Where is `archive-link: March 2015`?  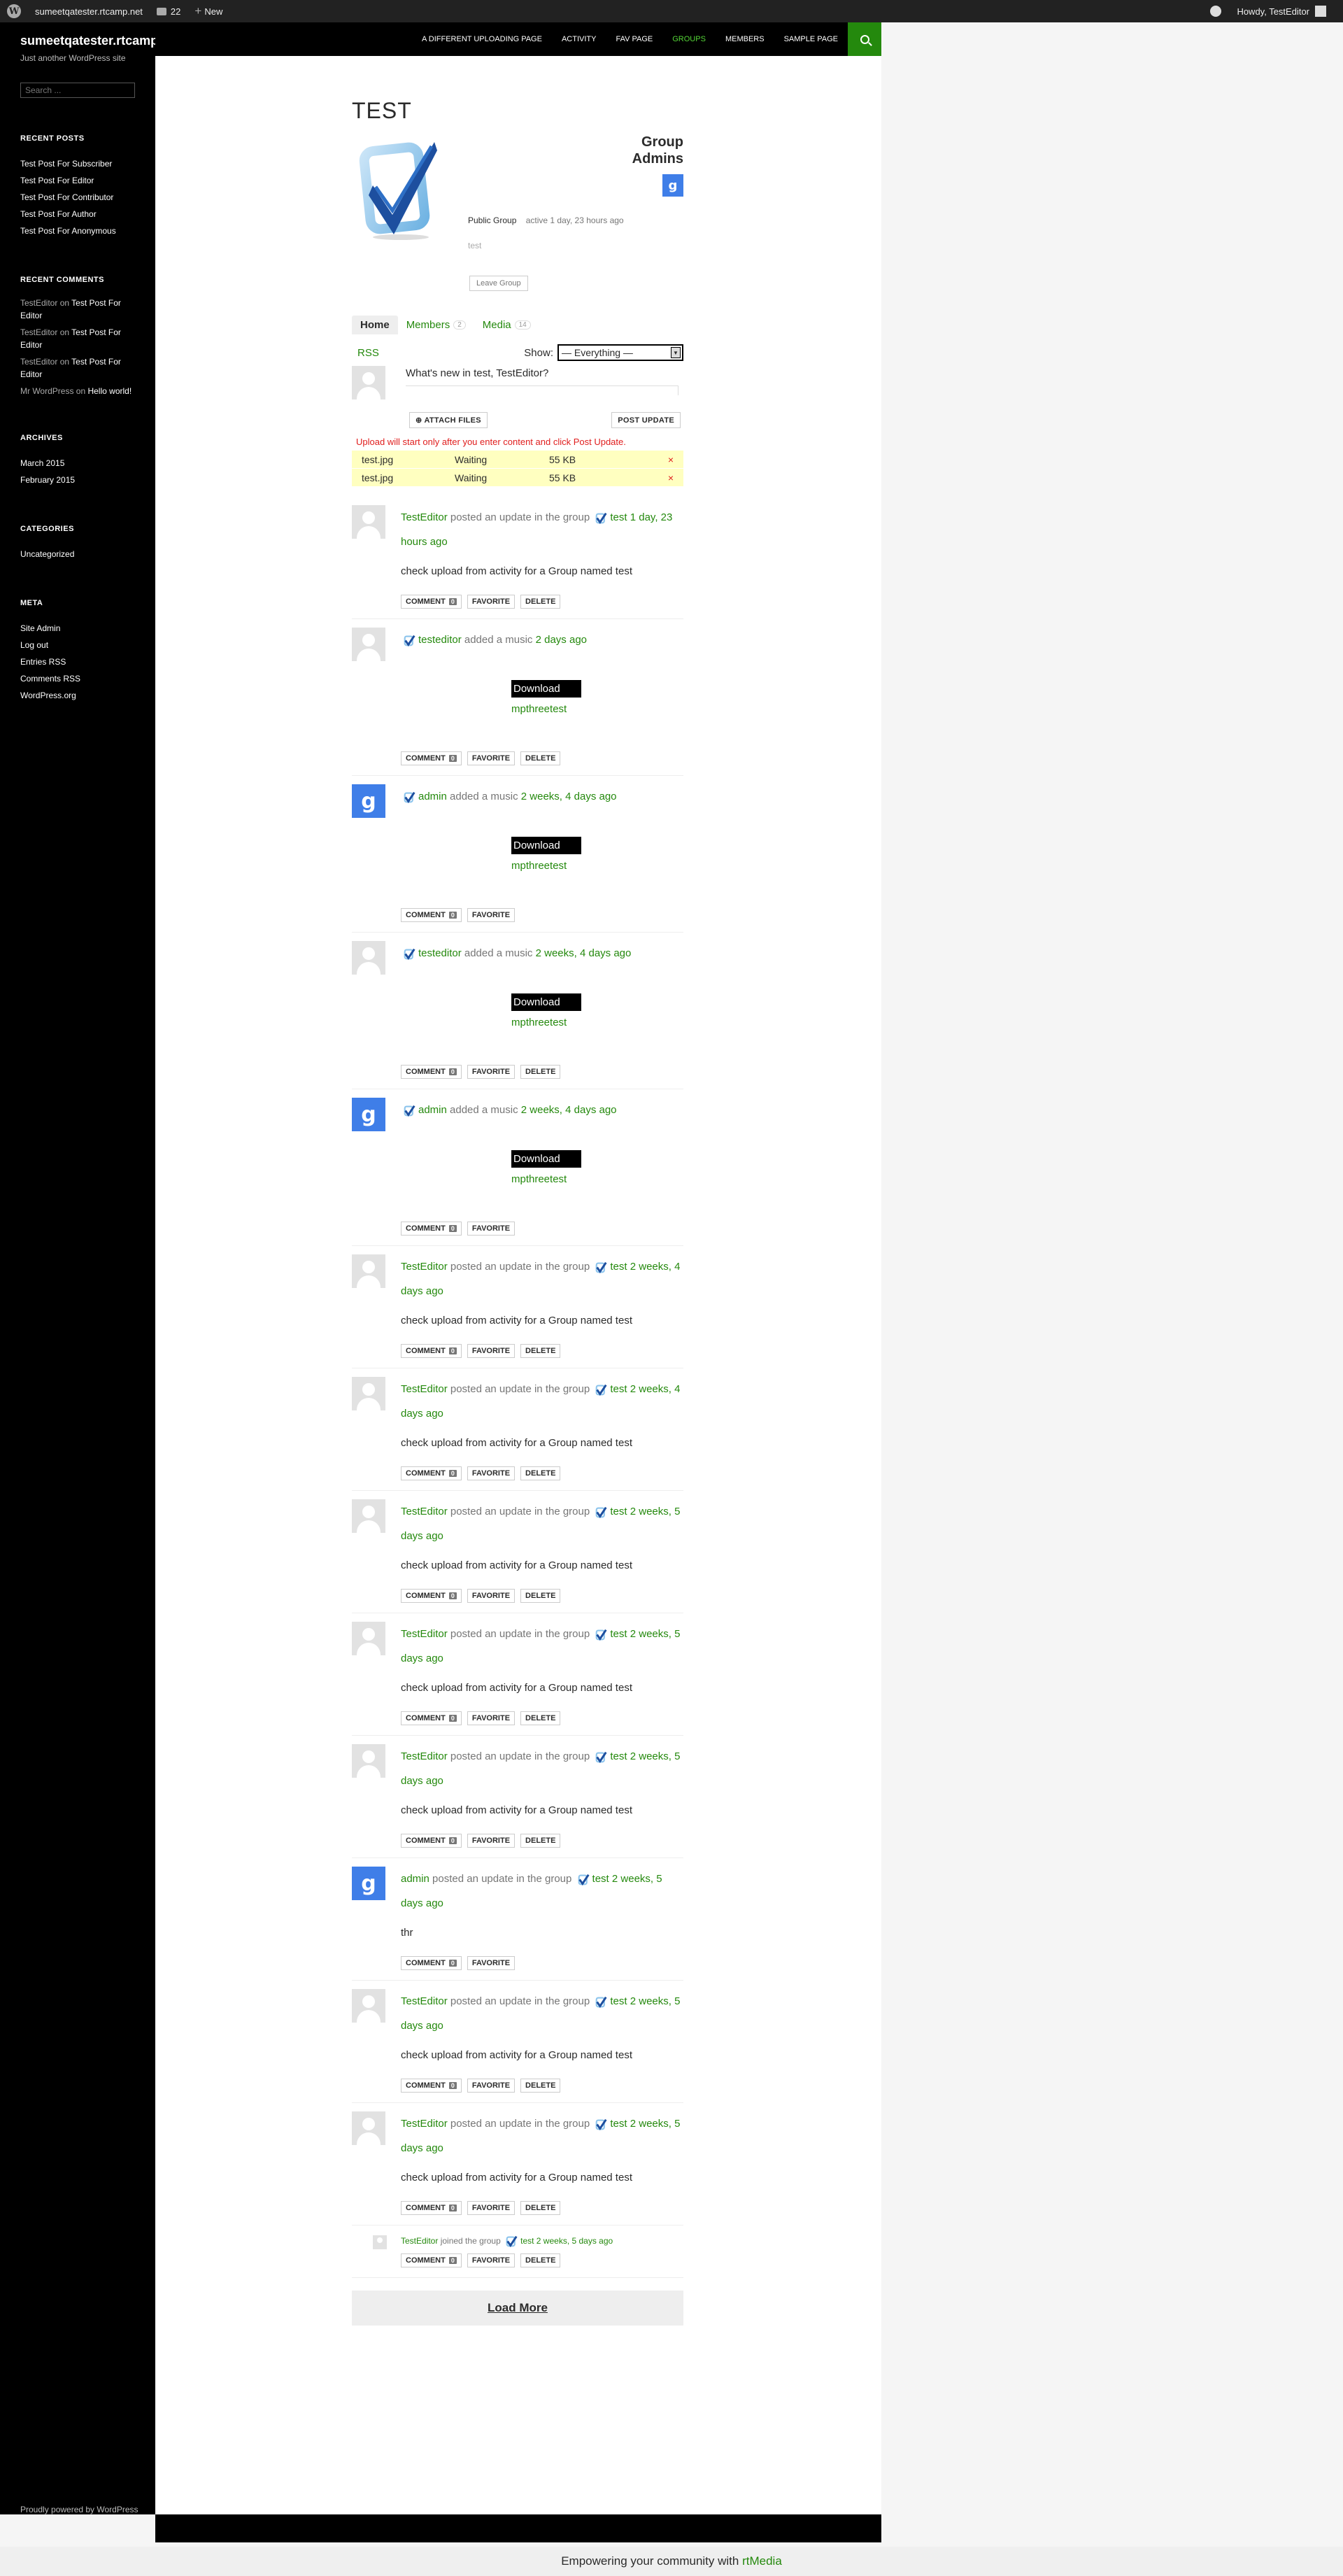
archive-link: March 2015 is located at coordinates (42, 463).